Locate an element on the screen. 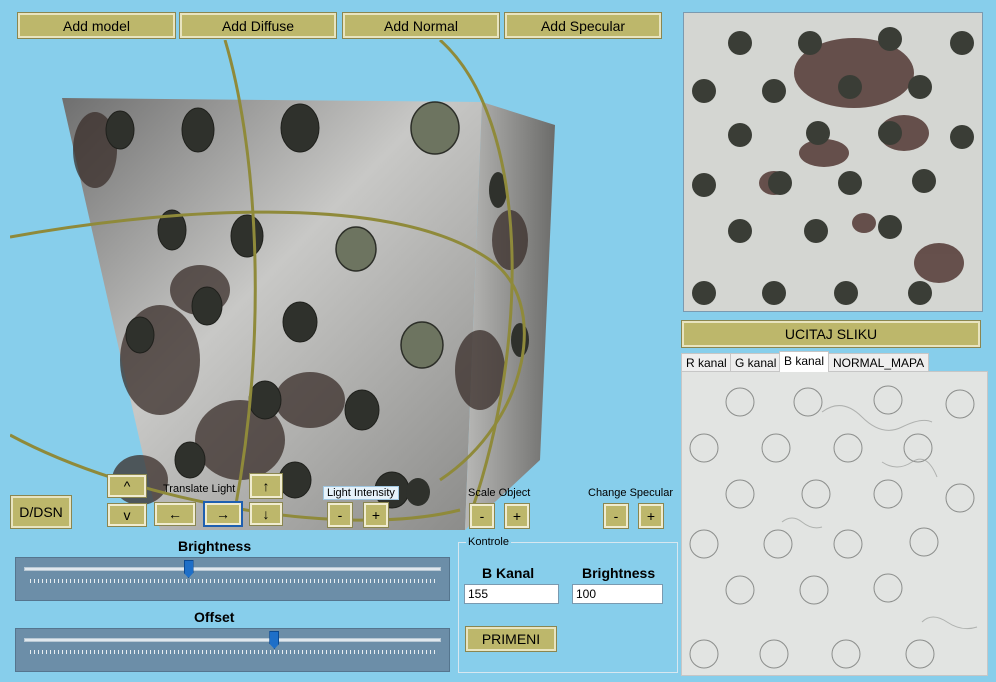 This screenshot has height=682, width=996. move-down-button: v is located at coordinates (127, 515).